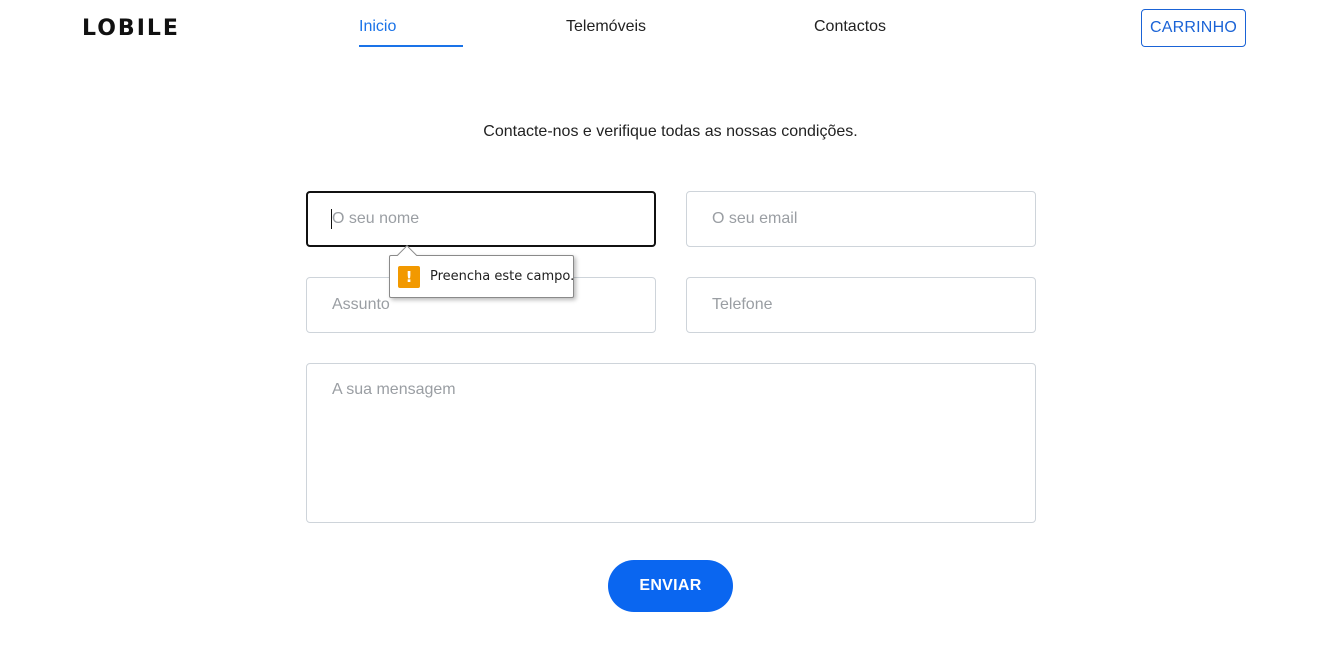  What do you see at coordinates (1193, 28) in the screenshot?
I see `cart-button: CARRINHO` at bounding box center [1193, 28].